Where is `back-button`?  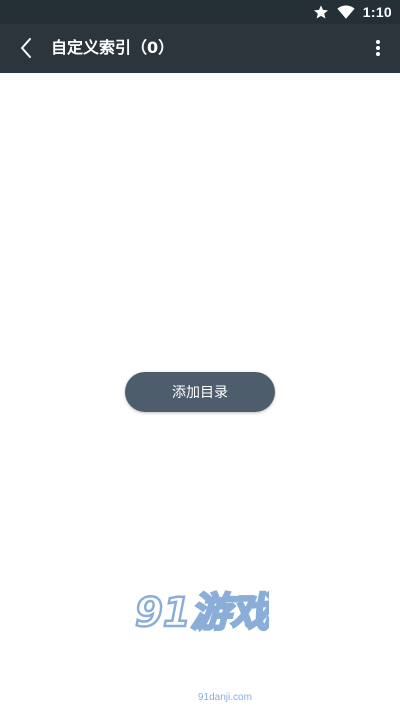 back-button is located at coordinates (26, 48).